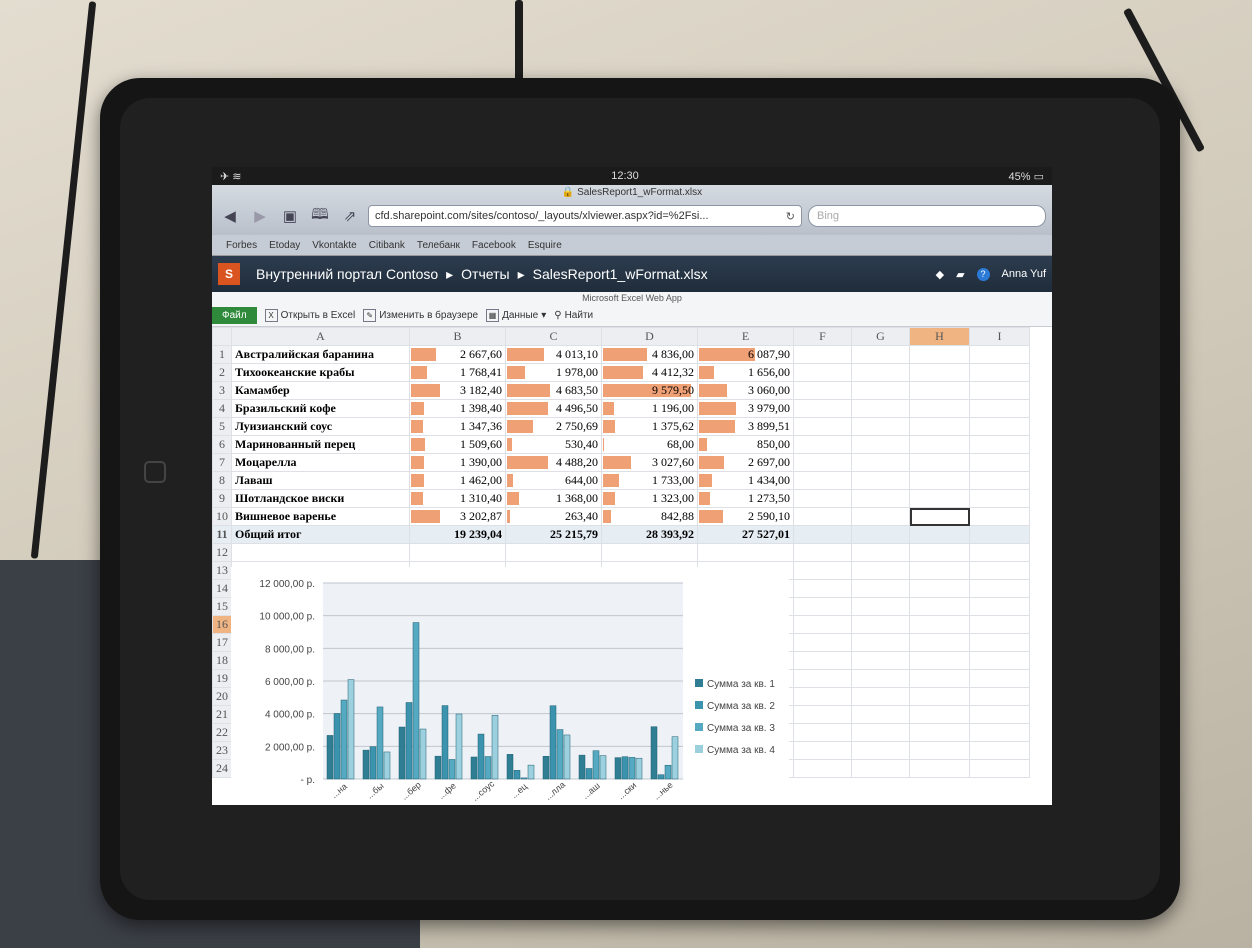 This screenshot has width=1252, height=948. I want to click on value-cell: 1 768,41, so click(457, 372).